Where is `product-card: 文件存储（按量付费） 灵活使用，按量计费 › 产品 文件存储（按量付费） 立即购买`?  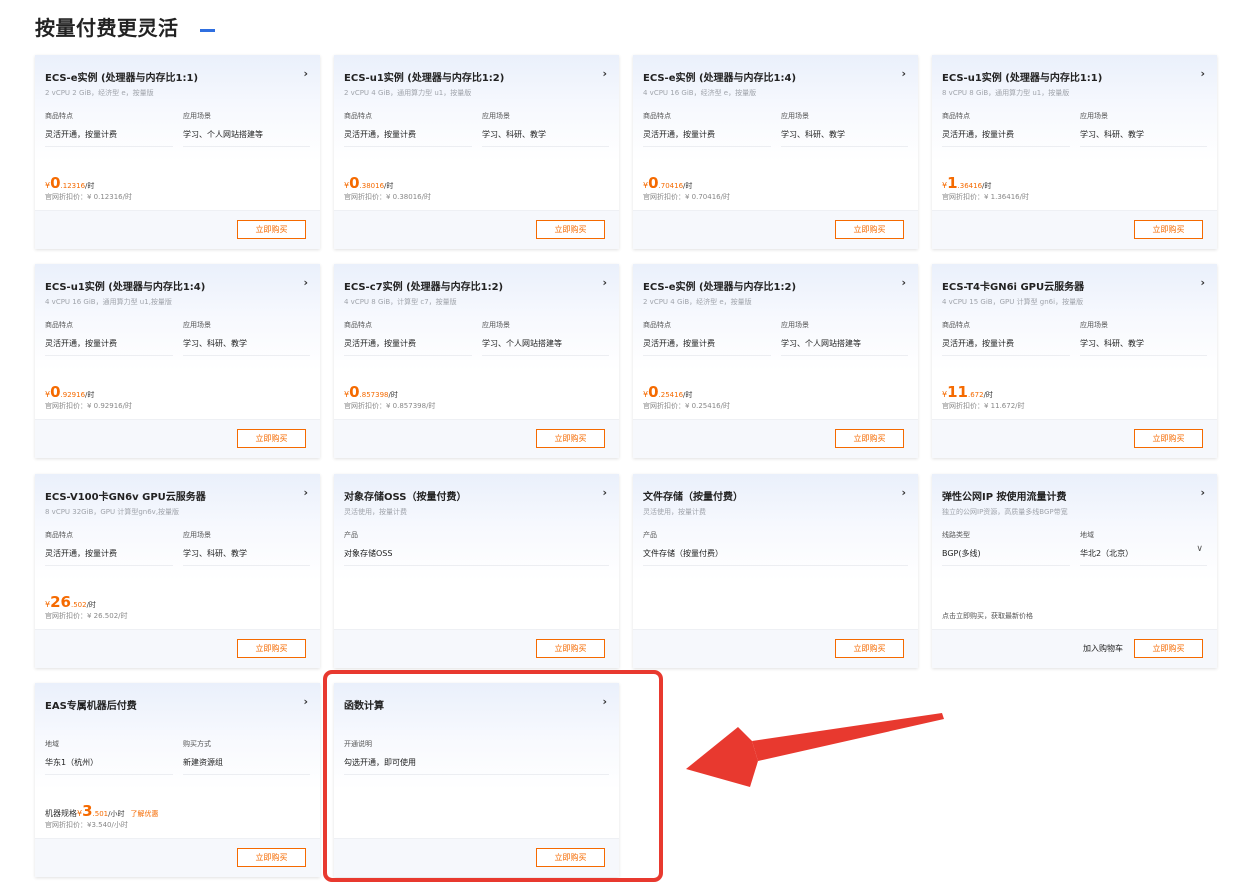 product-card: 文件存储（按量付费） 灵活使用，按量计费 › 产品 文件存储（按量付费） 立即购买 is located at coordinates (775, 571).